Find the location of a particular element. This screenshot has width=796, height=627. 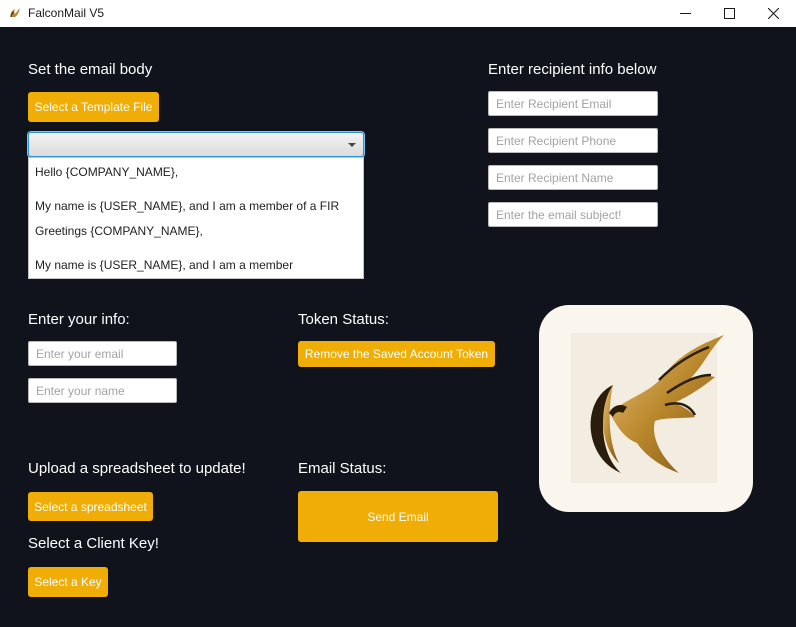

remove-token-button: Remove the Saved Account Token is located at coordinates (396, 354).